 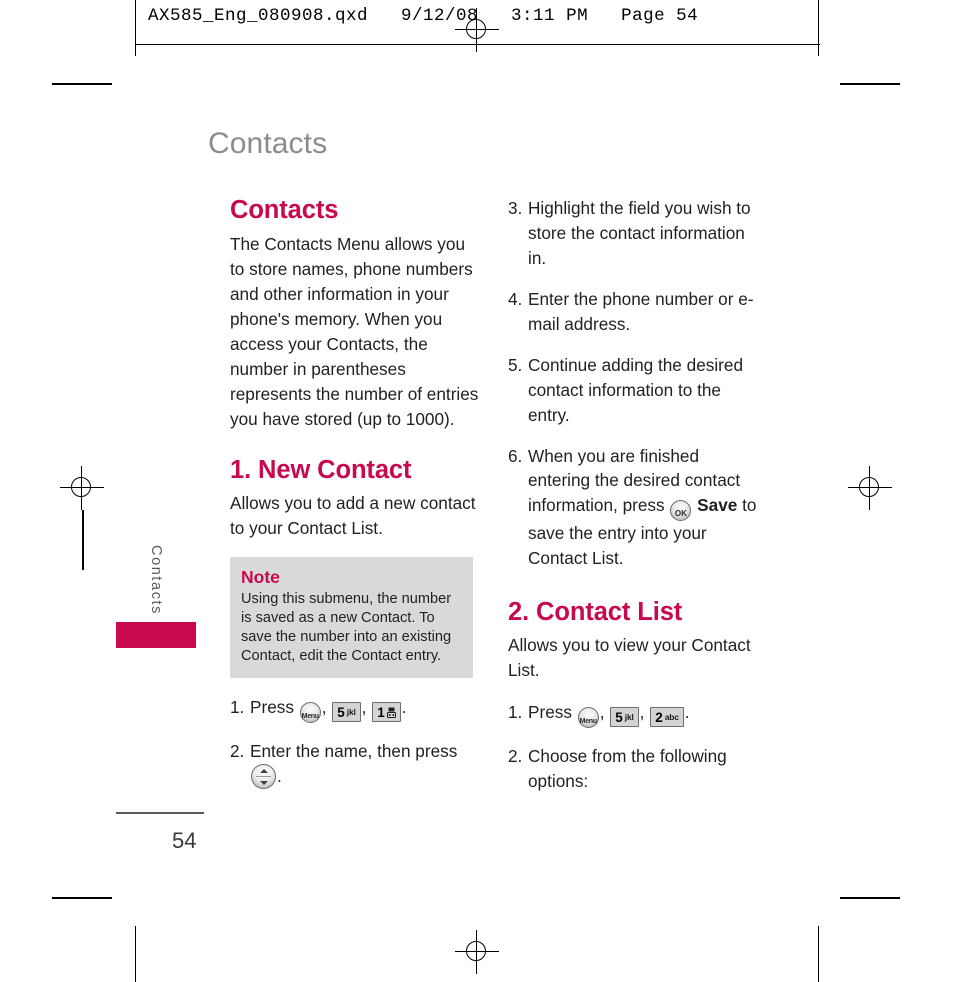 I want to click on contact-list-body: Allows you to view your Contact List., so click(x=629, y=658).